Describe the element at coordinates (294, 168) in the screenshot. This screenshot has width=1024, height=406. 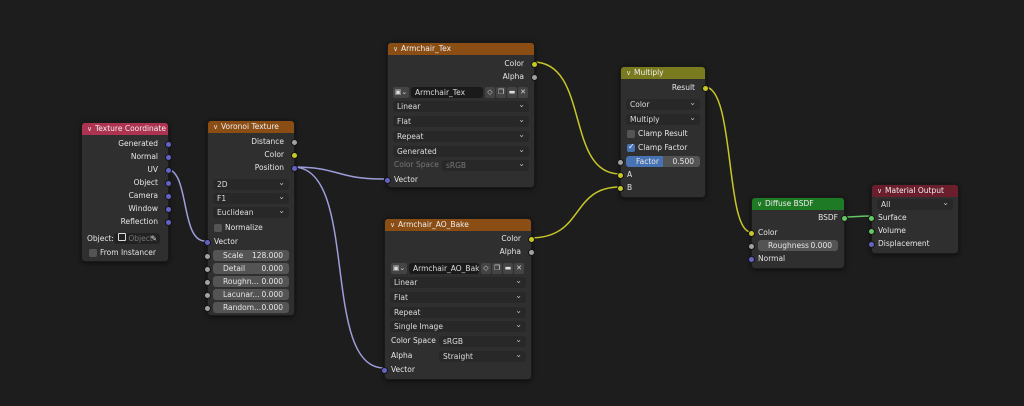
I see `socket-position` at that location.